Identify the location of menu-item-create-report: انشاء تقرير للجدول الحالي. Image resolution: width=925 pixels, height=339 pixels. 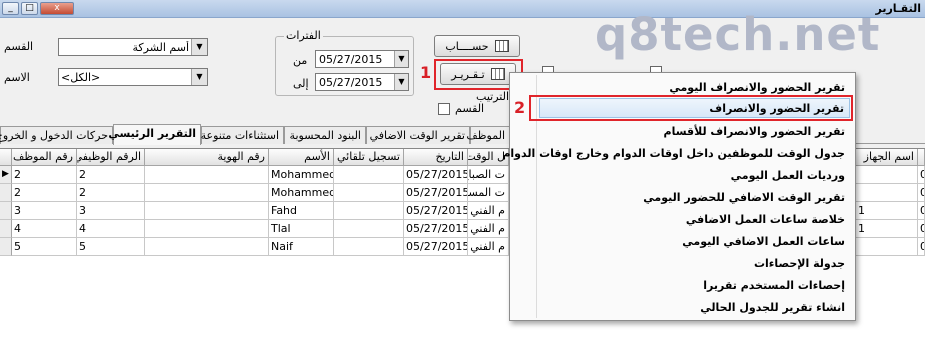
(772, 308).